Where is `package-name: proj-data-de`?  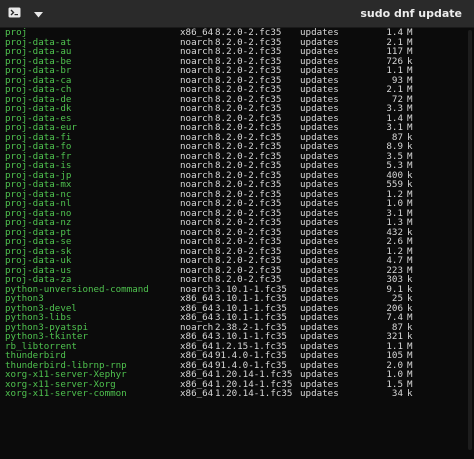
package-name: proj-data-de is located at coordinates (38, 99).